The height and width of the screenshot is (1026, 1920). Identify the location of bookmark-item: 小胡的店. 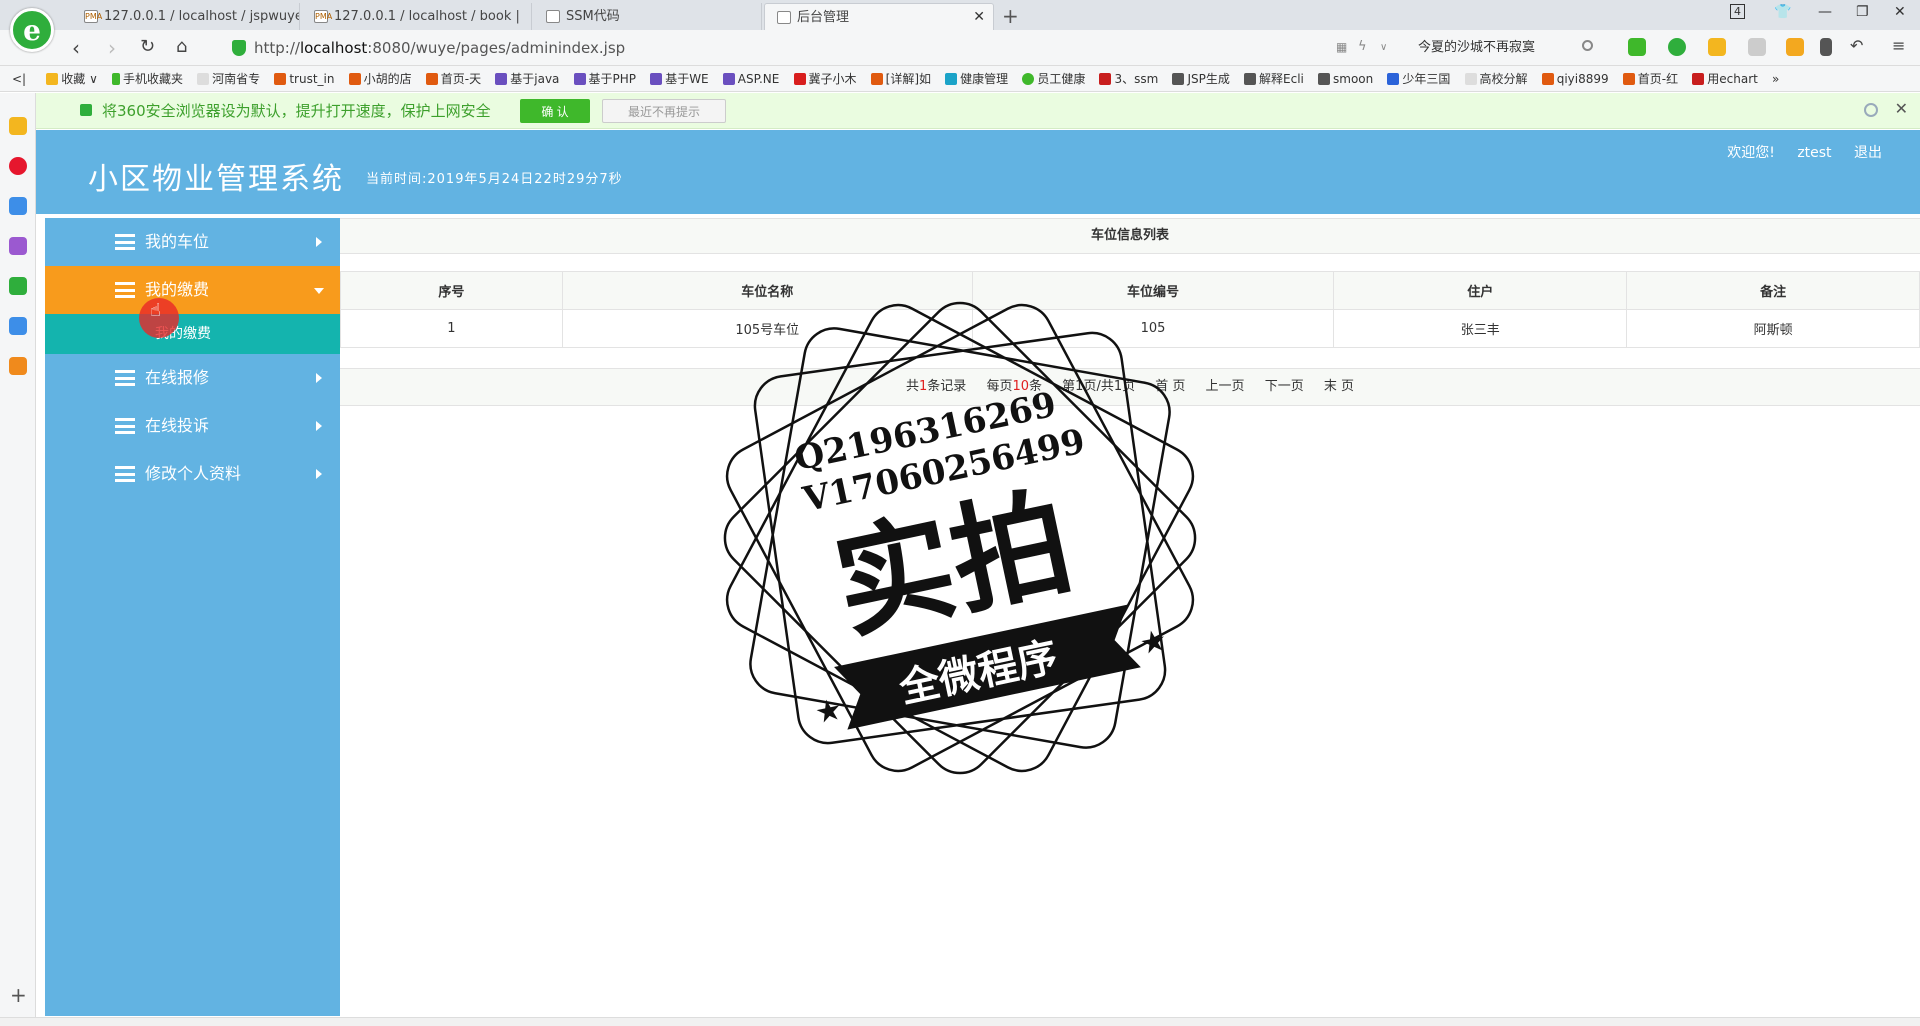
(380, 78).